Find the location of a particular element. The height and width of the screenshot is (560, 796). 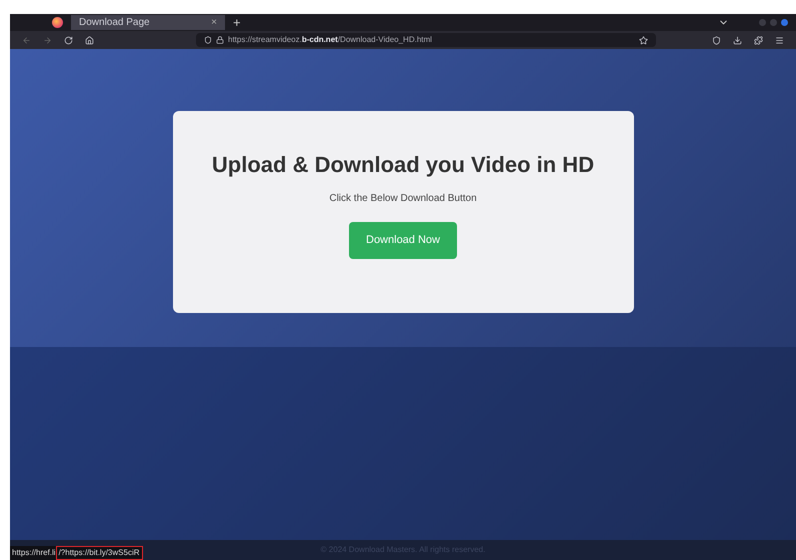

close-tab-button: × is located at coordinates (214, 22).